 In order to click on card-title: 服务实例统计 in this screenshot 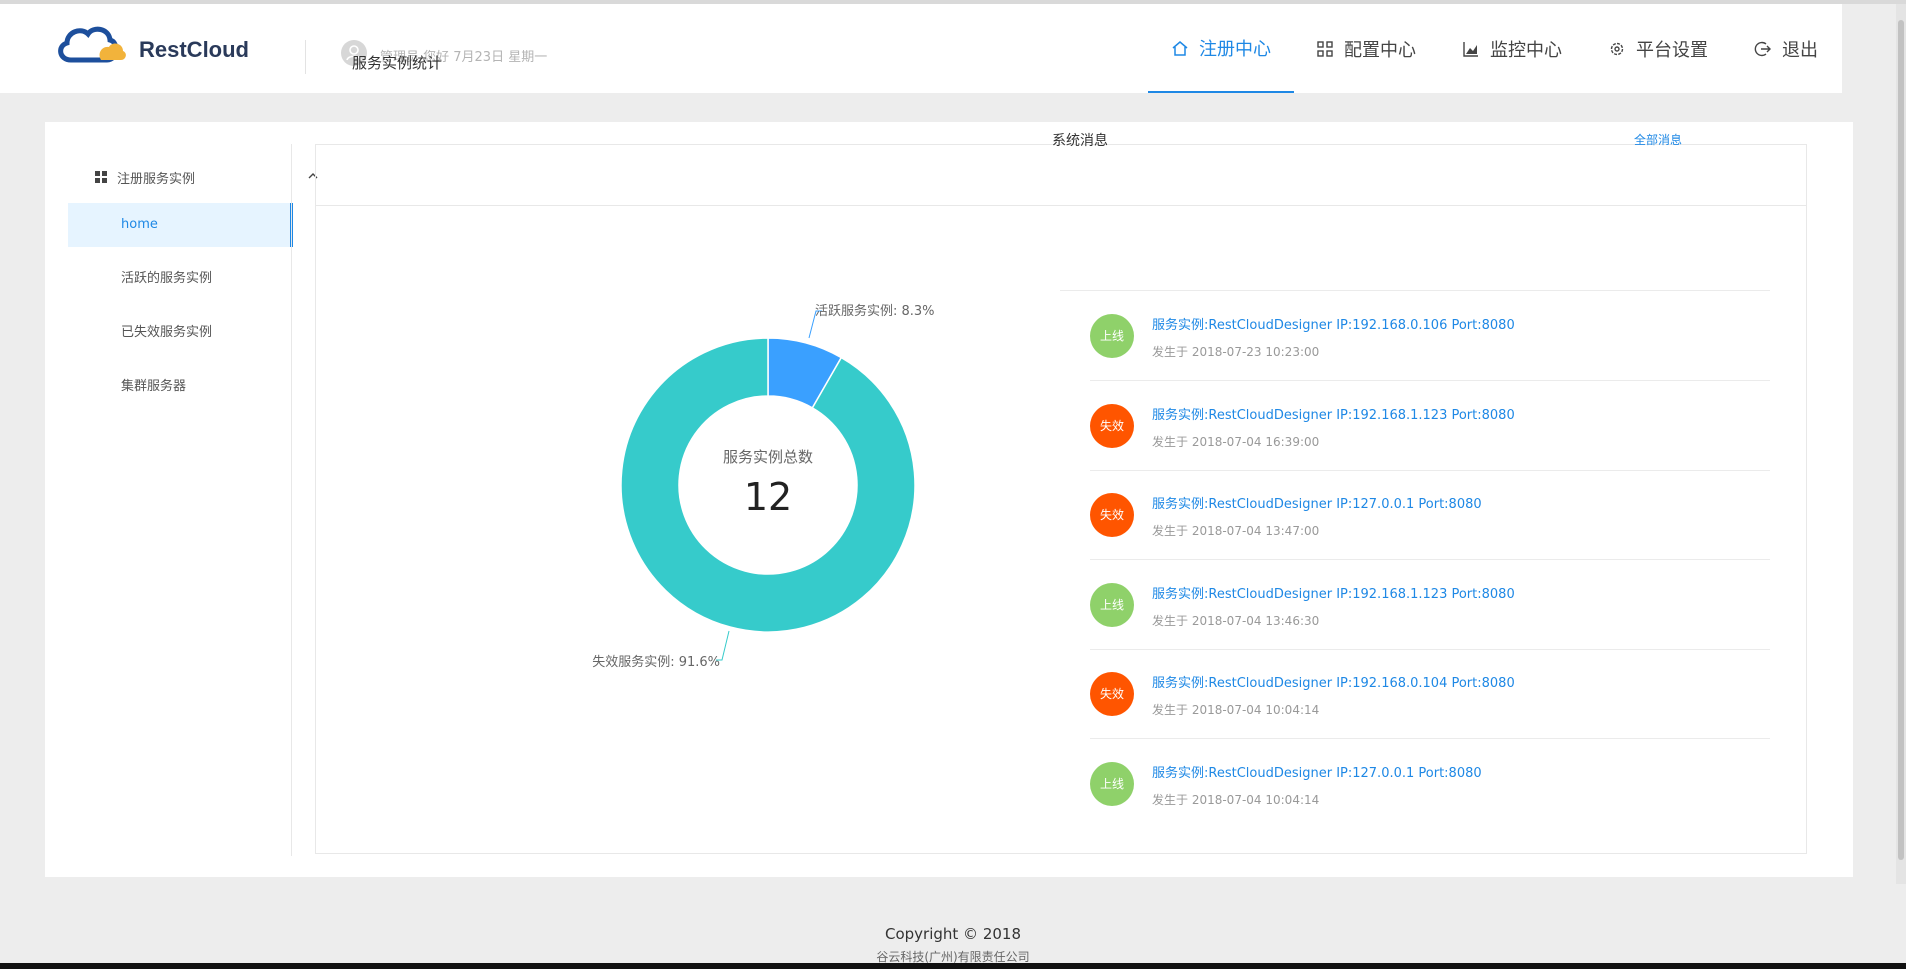, I will do `click(397, 63)`.